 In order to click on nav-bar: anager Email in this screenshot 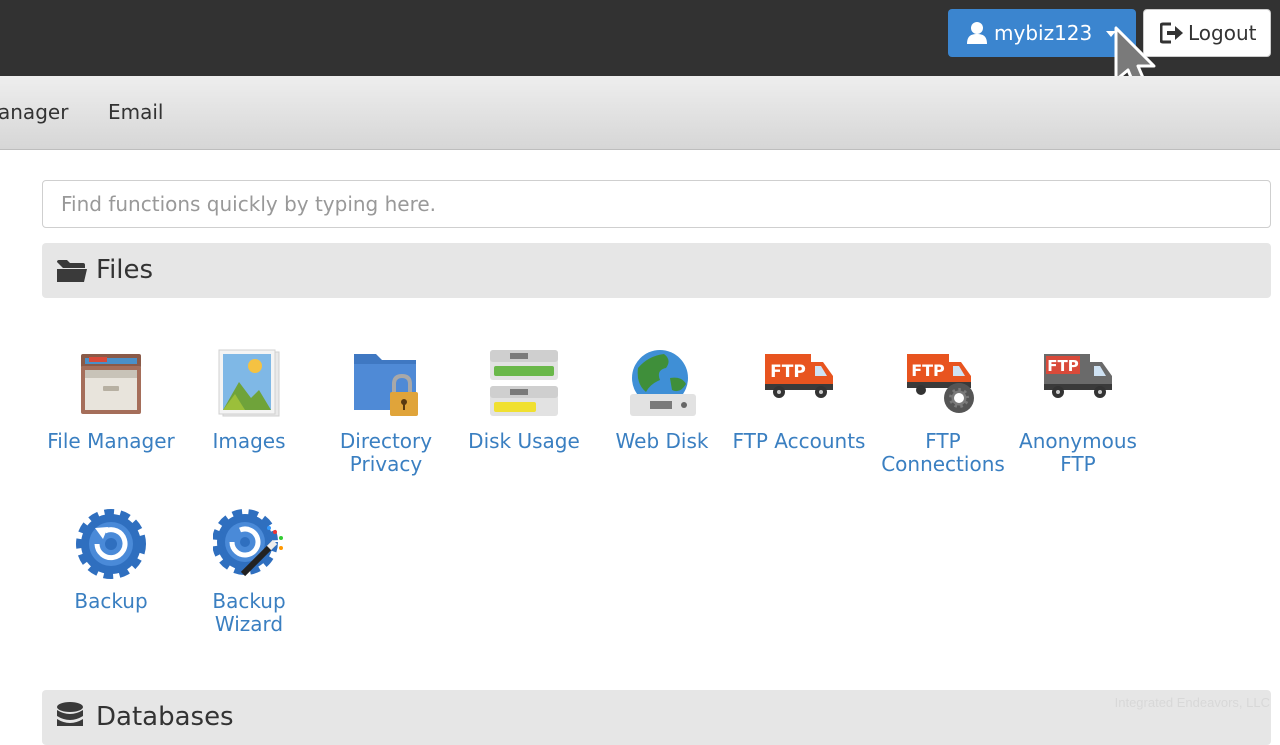, I will do `click(640, 113)`.